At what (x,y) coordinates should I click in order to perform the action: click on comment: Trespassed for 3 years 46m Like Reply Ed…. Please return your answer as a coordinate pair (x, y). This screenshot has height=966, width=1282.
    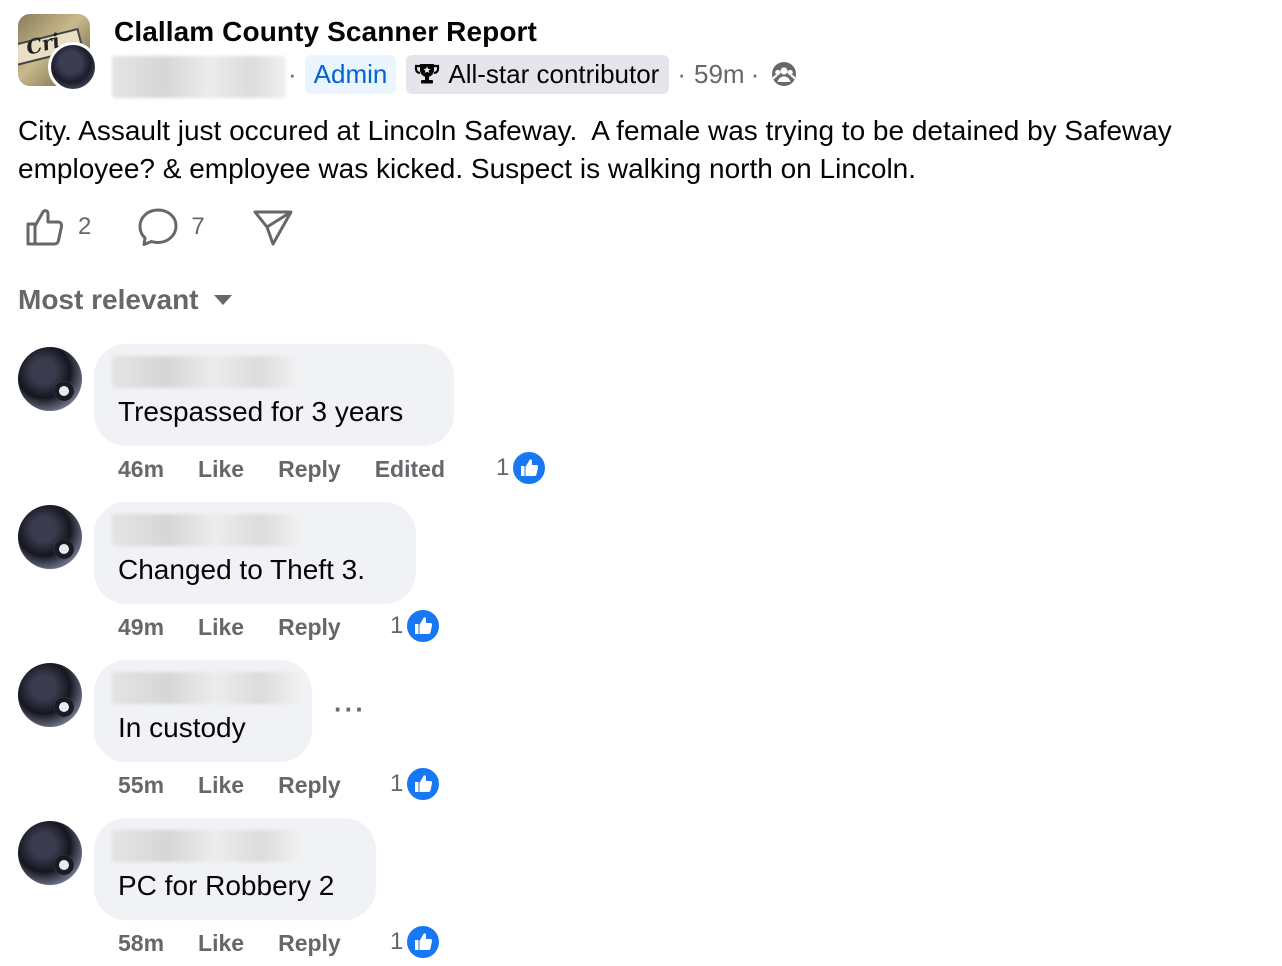
    Looking at the image, I should click on (318, 419).